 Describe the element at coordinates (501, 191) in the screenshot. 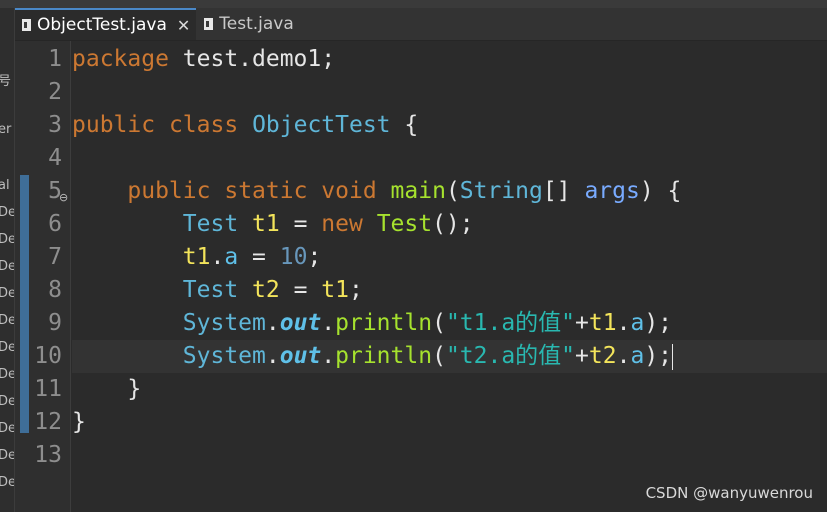

I see `code-token: String` at that location.